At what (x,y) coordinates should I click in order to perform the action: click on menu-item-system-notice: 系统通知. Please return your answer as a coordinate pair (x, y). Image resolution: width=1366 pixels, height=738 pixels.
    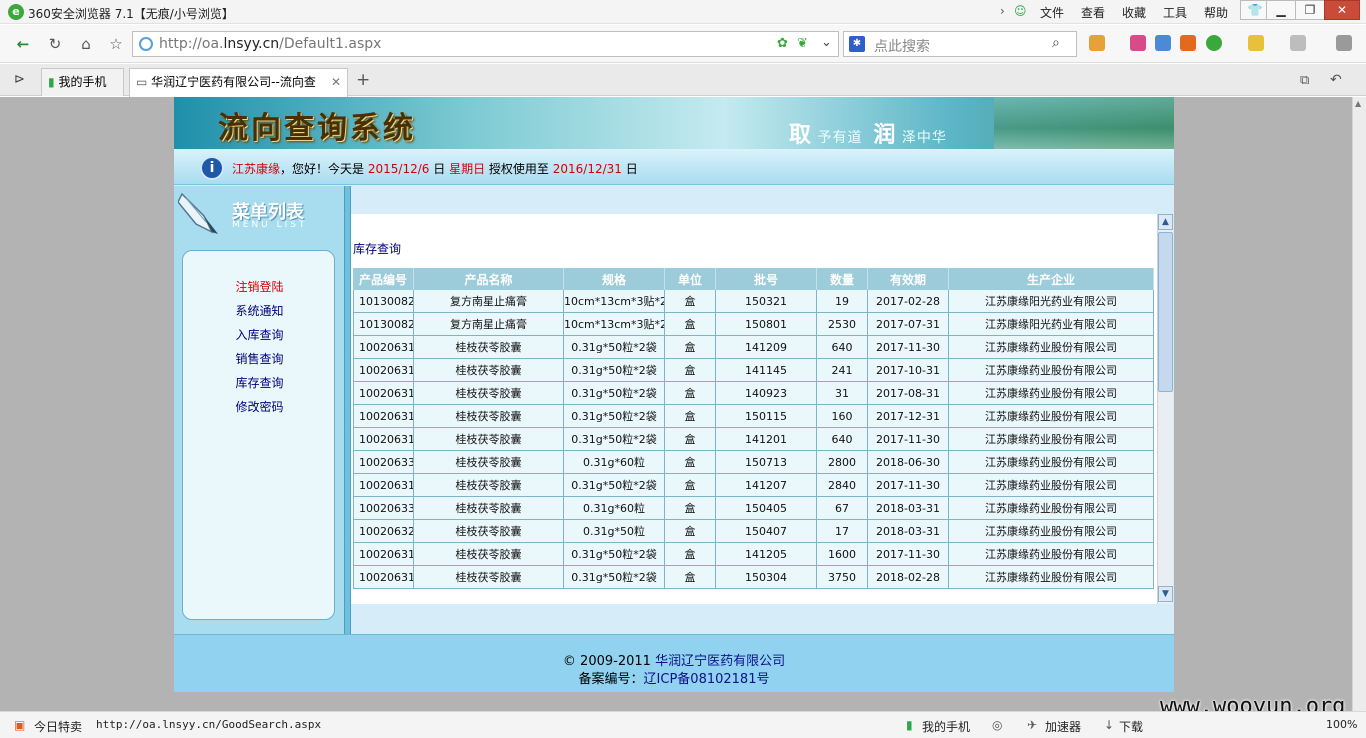
    Looking at the image, I should click on (259, 310).